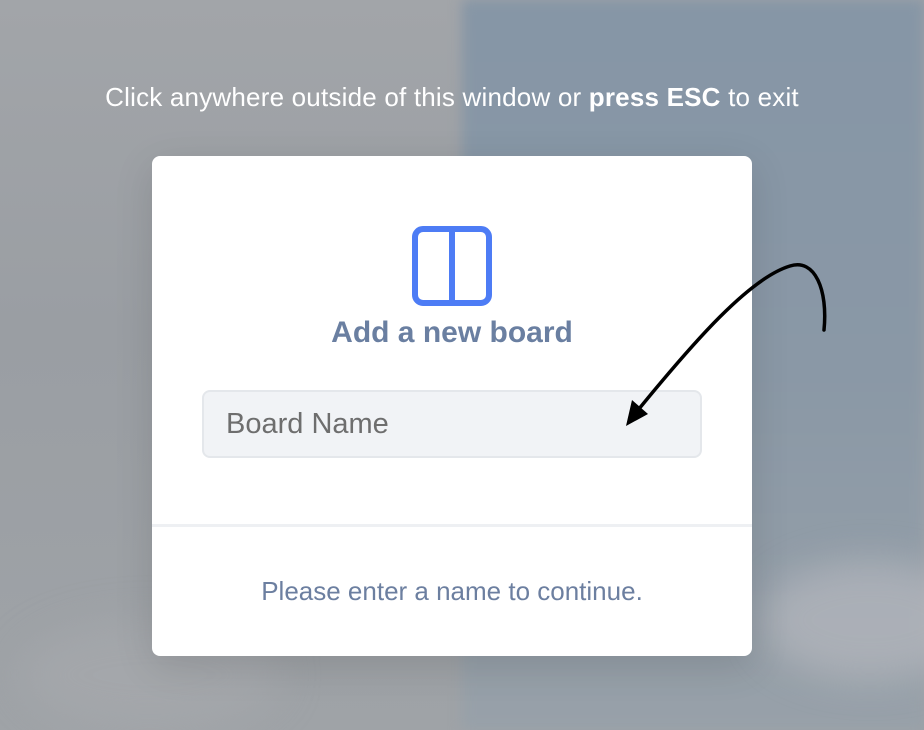 This screenshot has width=924, height=730. What do you see at coordinates (759, 97) in the screenshot?
I see `exit-hint-suffix: to exit` at bounding box center [759, 97].